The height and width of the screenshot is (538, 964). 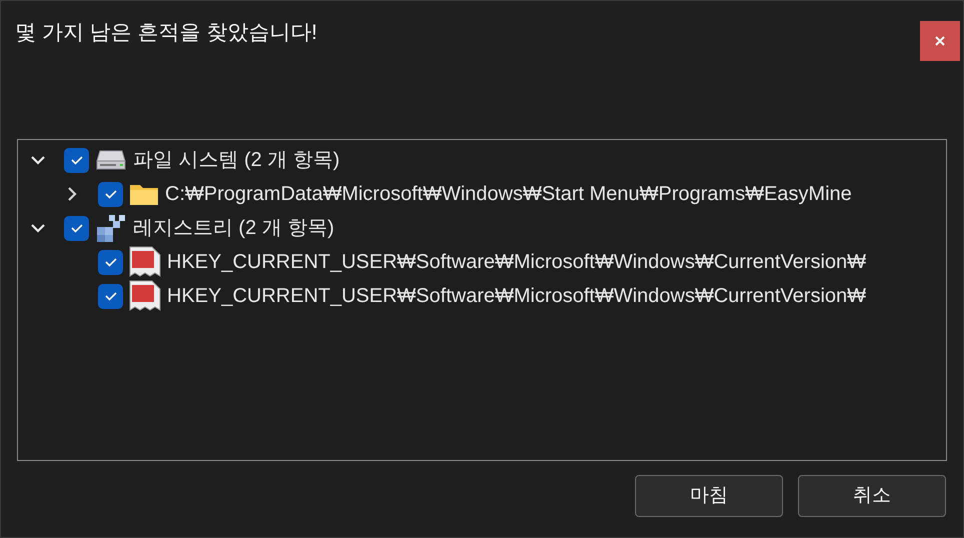 I want to click on dialog-button: 마침, so click(x=709, y=496).